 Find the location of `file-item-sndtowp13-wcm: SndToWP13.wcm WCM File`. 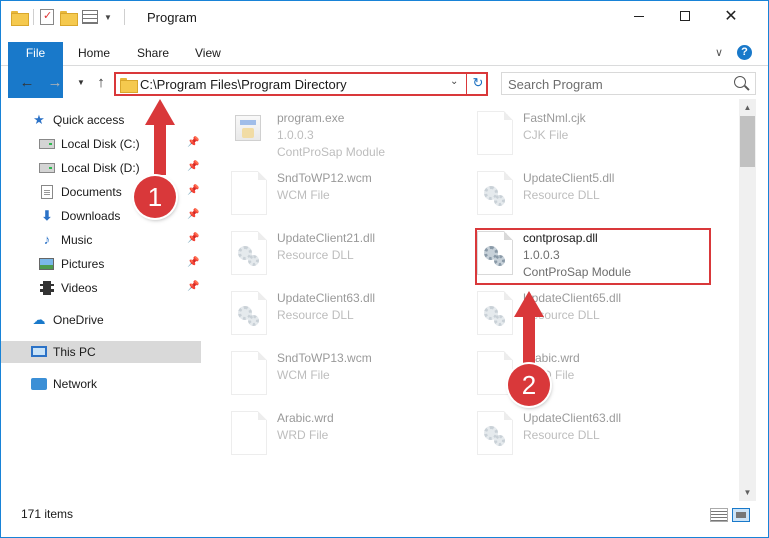

file-item-sndtowp13-wcm: SndToWP13.wcm WCM File is located at coordinates (351, 379).